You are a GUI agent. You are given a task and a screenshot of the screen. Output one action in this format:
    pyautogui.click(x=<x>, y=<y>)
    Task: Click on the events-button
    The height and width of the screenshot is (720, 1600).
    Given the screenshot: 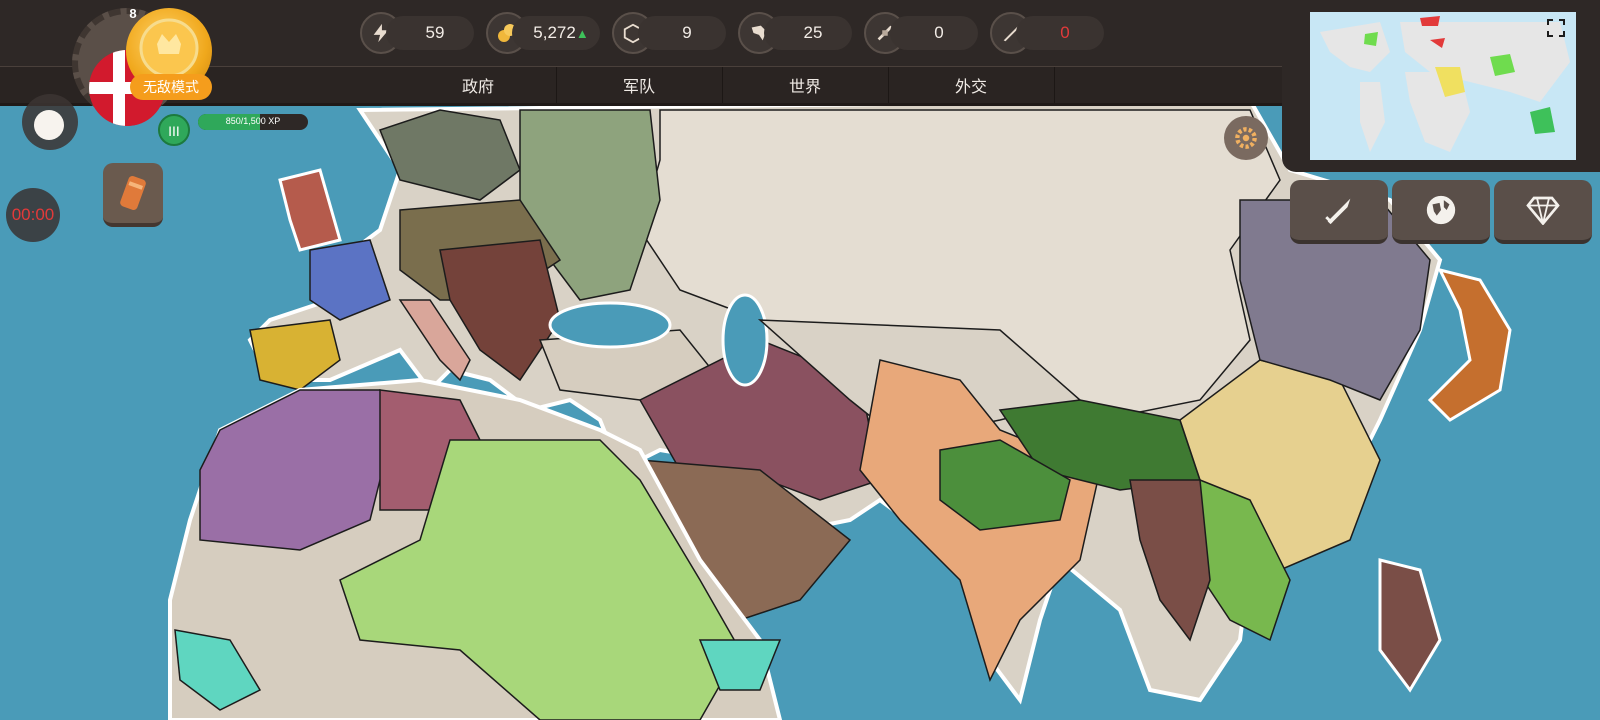 What is the action you would take?
    pyautogui.click(x=133, y=195)
    